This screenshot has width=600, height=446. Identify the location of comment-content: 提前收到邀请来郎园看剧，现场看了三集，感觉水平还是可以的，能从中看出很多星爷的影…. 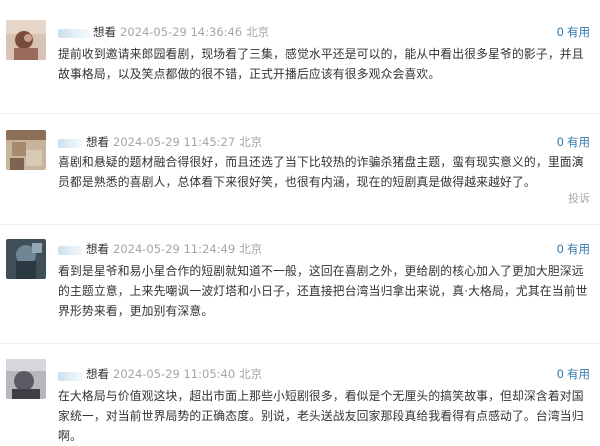
(321, 64).